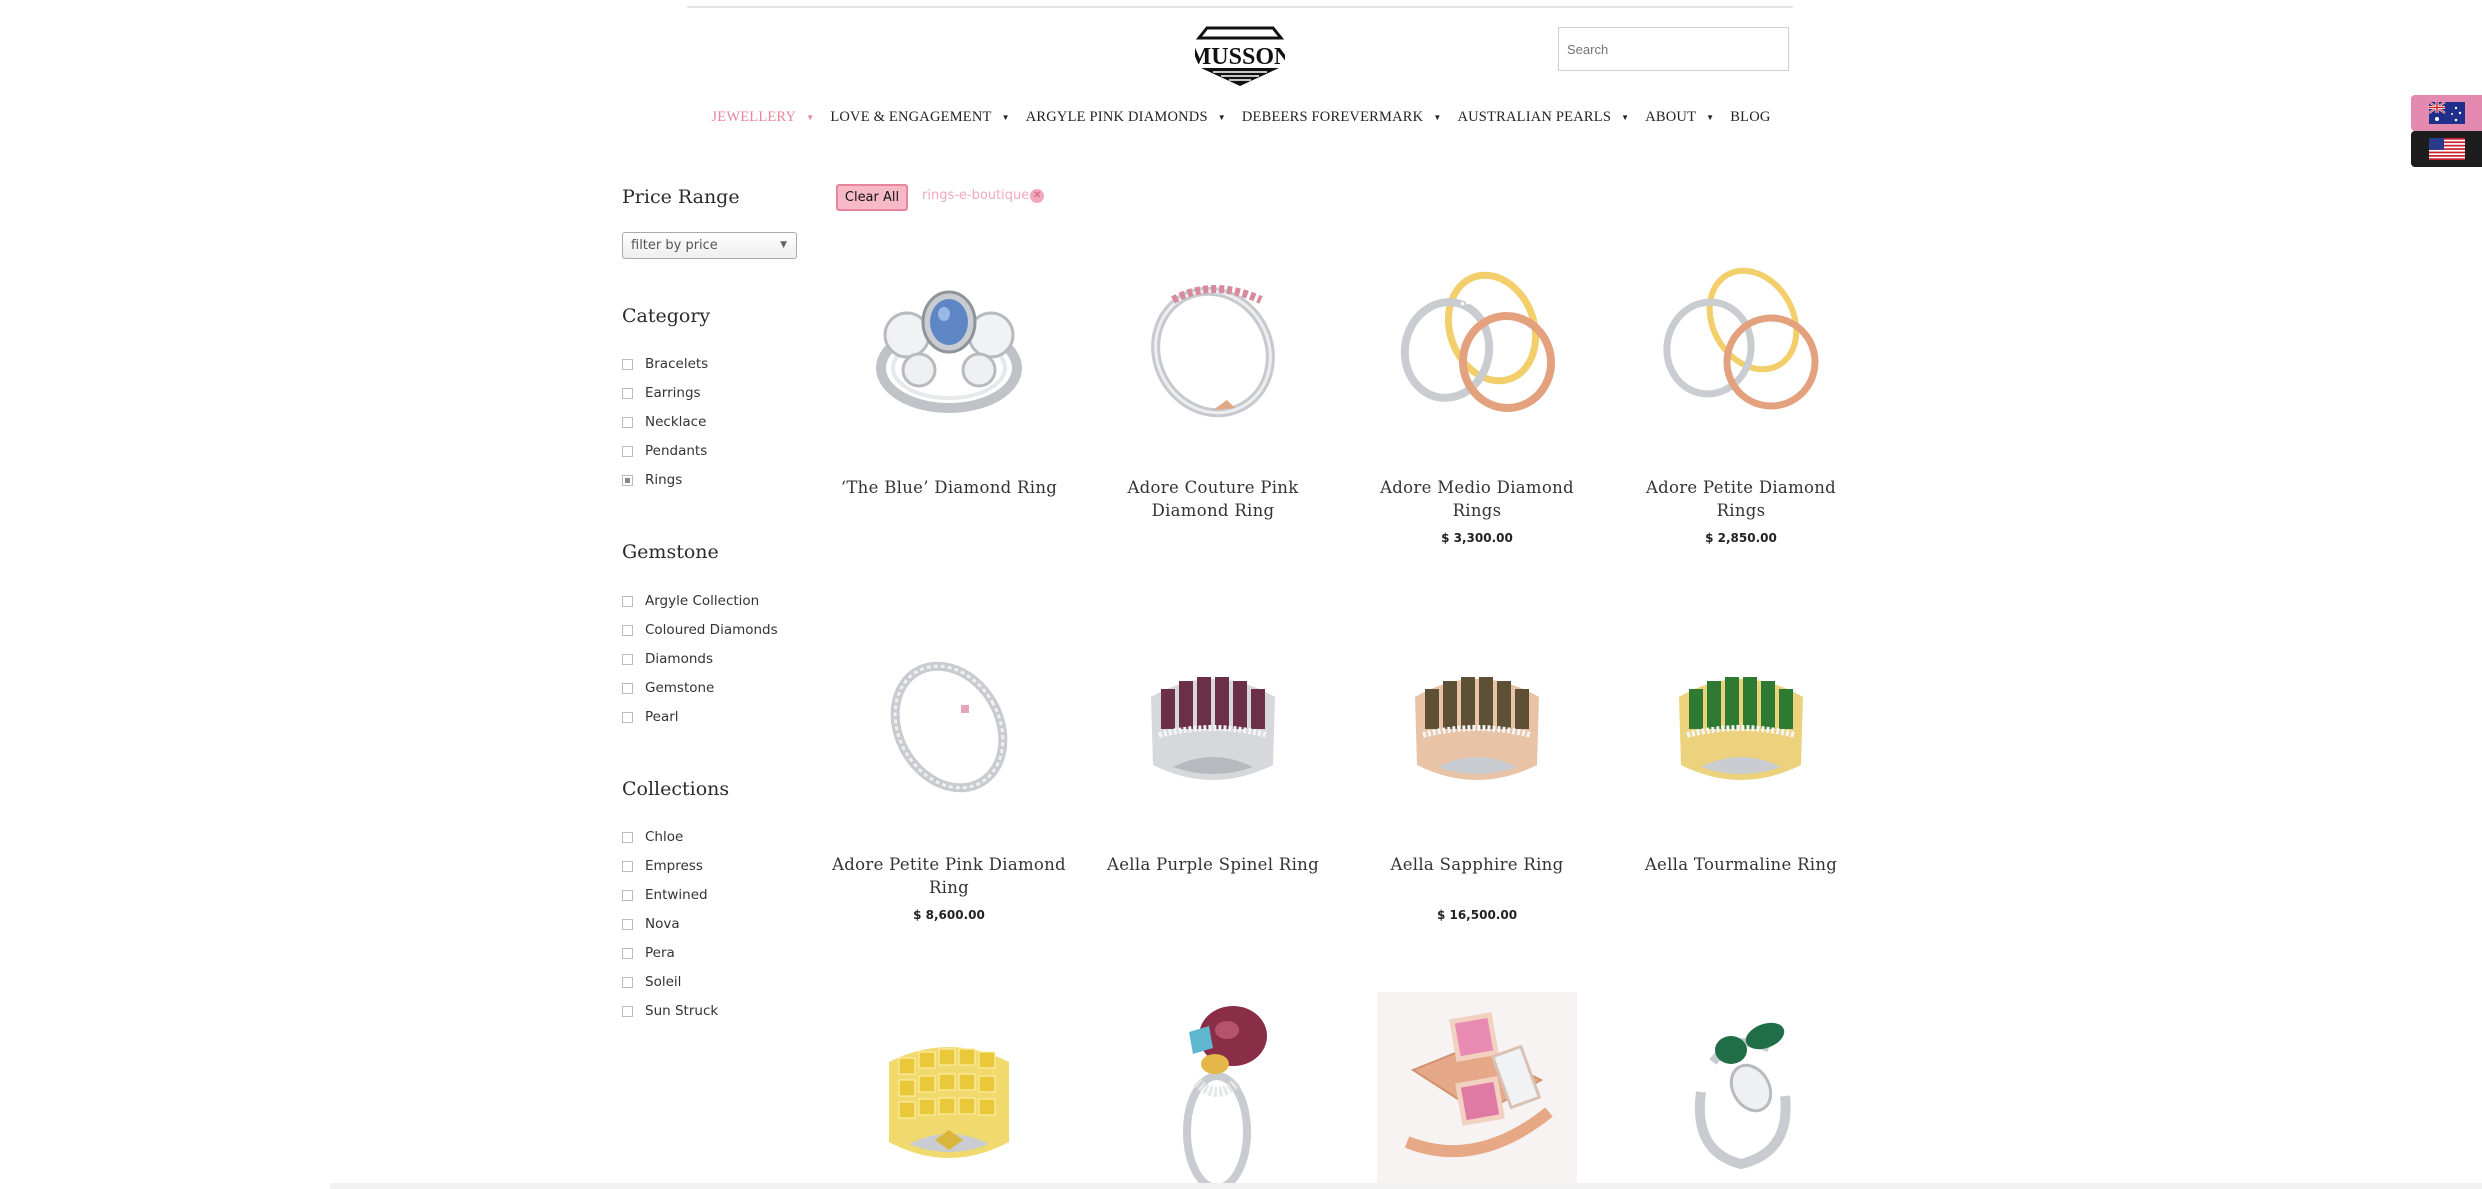  What do you see at coordinates (1741, 864) in the screenshot?
I see `product-name: Aella Tourmaline Ring` at bounding box center [1741, 864].